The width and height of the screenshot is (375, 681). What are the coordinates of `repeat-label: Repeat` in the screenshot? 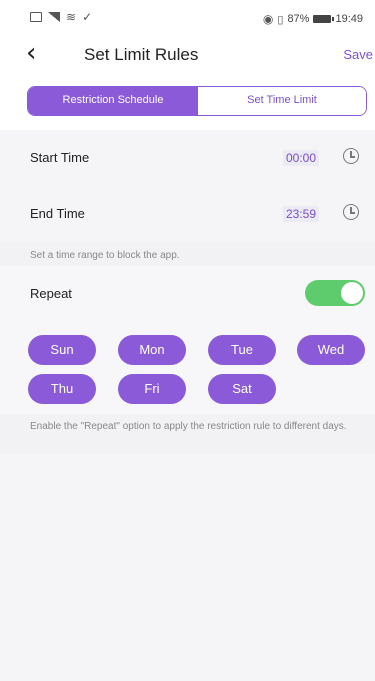 It's located at (51, 293).